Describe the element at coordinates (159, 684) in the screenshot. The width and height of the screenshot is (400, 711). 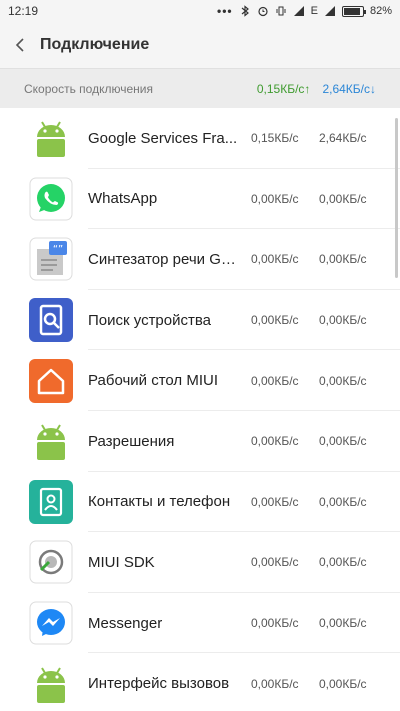
I see `app-name: Интерфейс вызовов` at that location.